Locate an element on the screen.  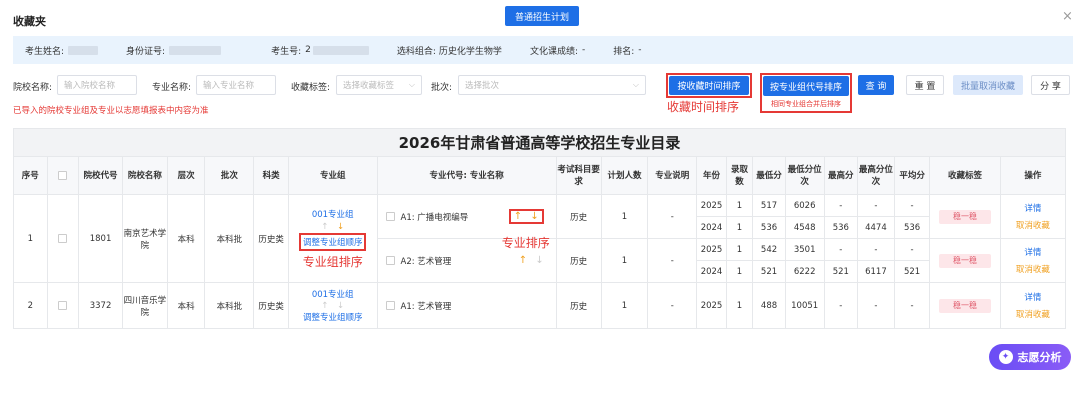
close-icon: × is located at coordinates (1067, 16).